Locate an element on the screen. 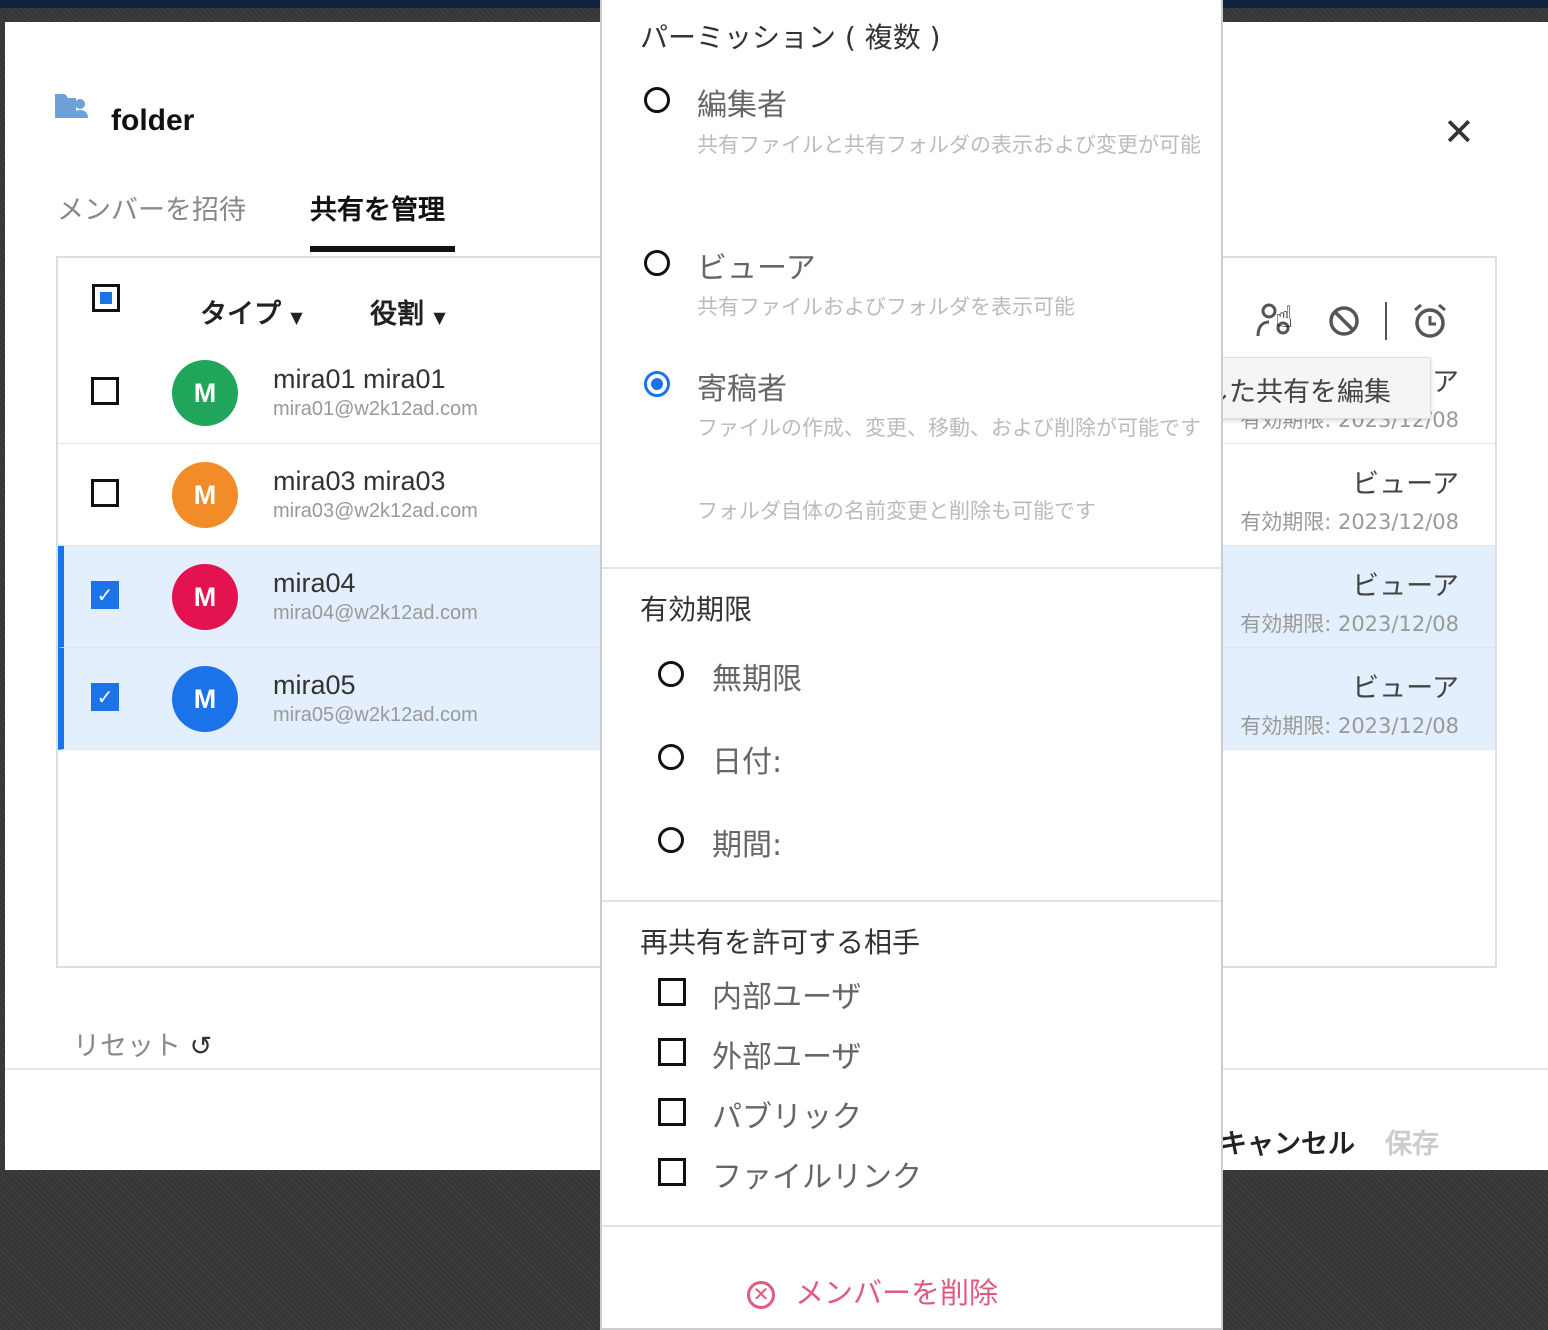  type-filter: タイプ ▼ is located at coordinates (251, 311).